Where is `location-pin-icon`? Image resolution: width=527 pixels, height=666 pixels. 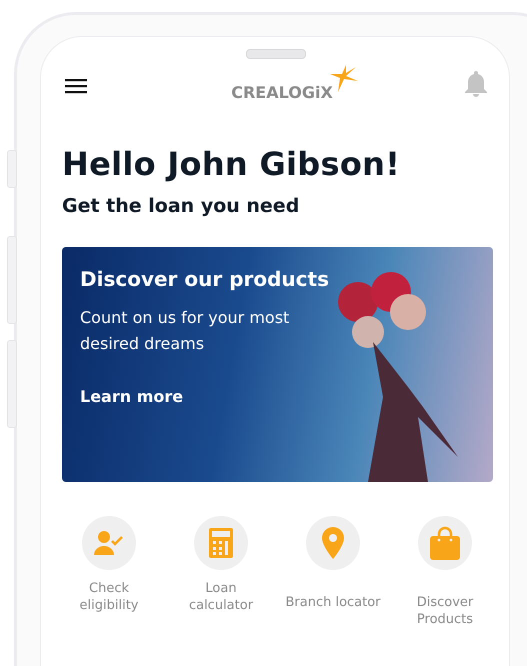 location-pin-icon is located at coordinates (333, 543).